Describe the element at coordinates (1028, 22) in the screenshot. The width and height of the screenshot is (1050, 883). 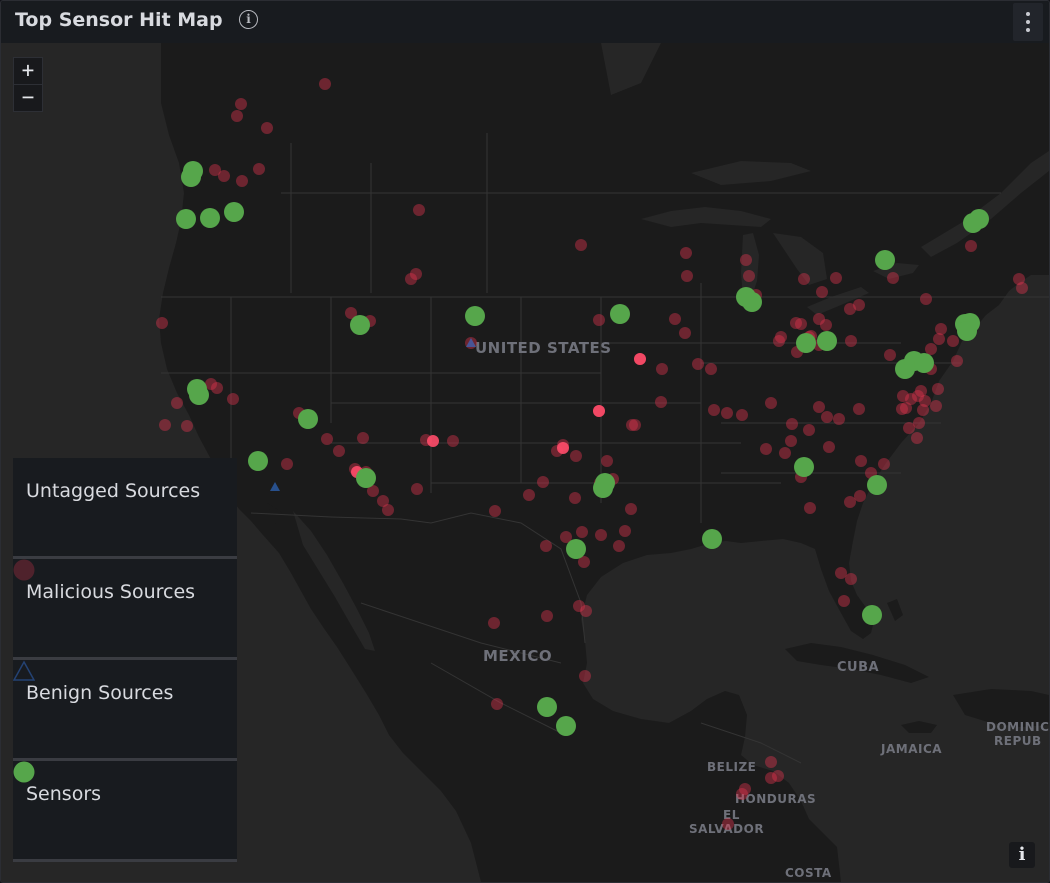
I see `panel-menu-icon` at that location.